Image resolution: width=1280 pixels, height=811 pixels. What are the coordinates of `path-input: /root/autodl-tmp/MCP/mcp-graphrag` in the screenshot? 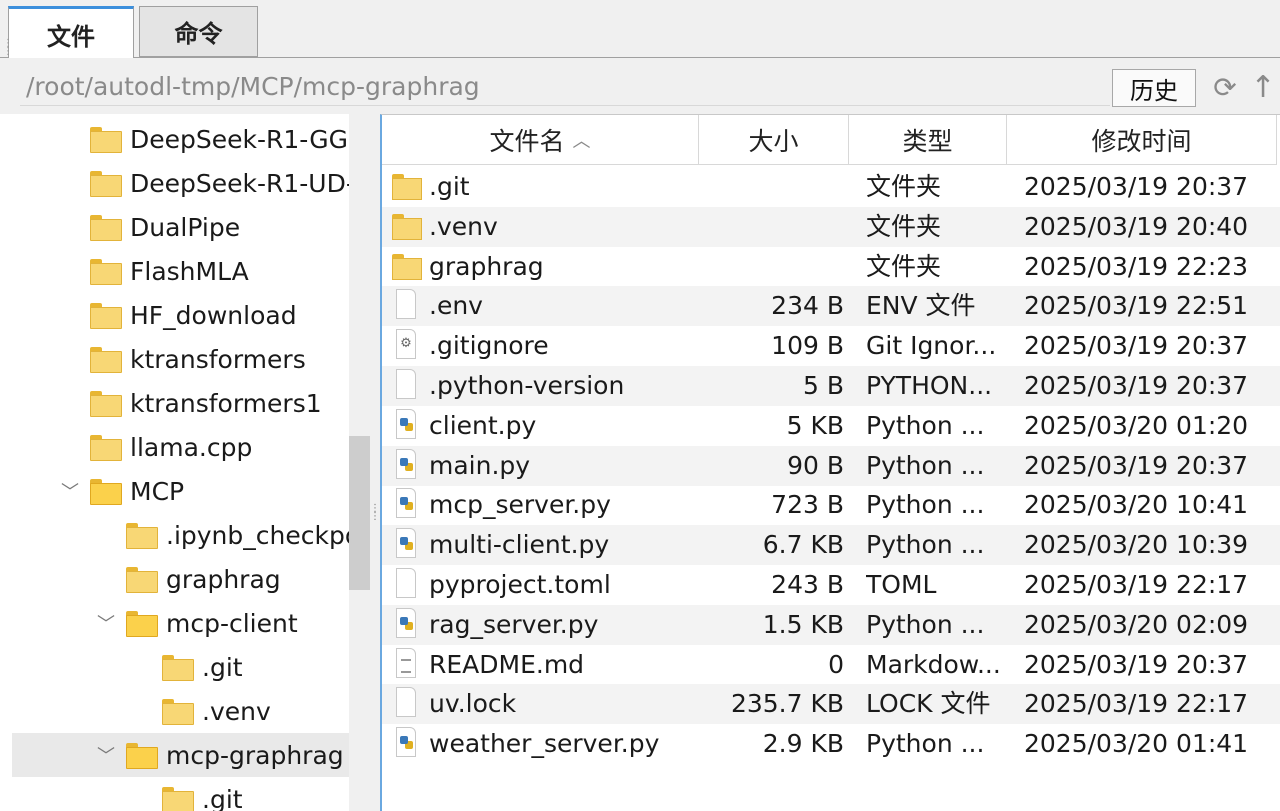 It's located at (565, 87).